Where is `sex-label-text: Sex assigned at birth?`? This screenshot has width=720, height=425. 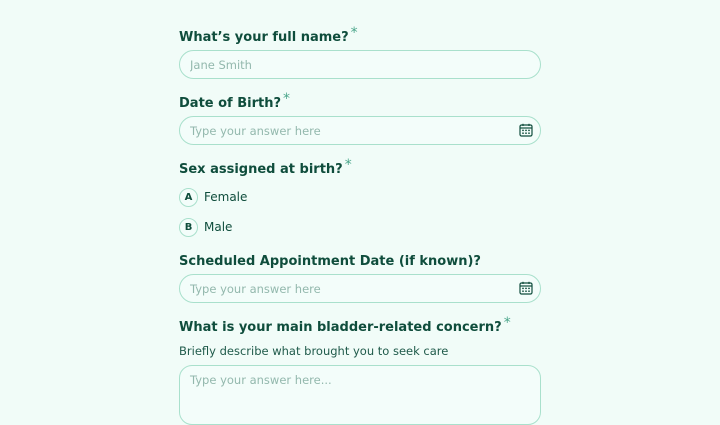
sex-label-text: Sex assigned at birth? is located at coordinates (261, 169).